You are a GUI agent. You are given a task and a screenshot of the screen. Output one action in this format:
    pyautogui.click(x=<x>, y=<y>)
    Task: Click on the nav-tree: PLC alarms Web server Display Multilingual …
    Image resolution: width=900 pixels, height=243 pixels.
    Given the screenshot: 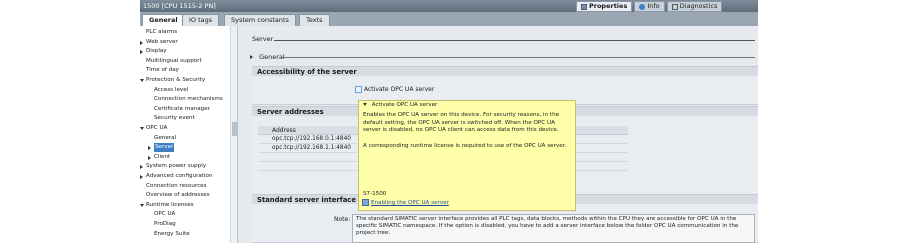 What is the action you would take?
    pyautogui.click(x=189, y=134)
    